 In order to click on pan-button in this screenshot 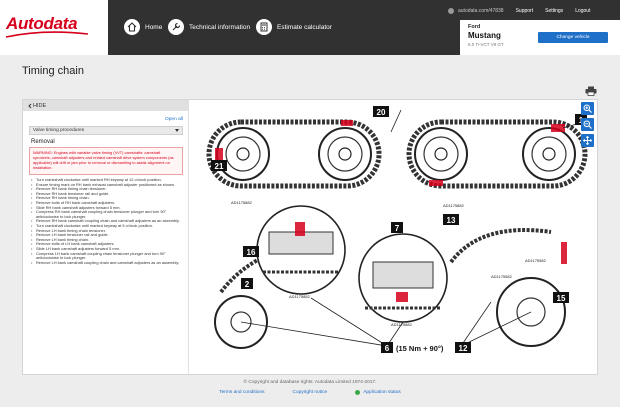, I will do `click(587, 140)`.